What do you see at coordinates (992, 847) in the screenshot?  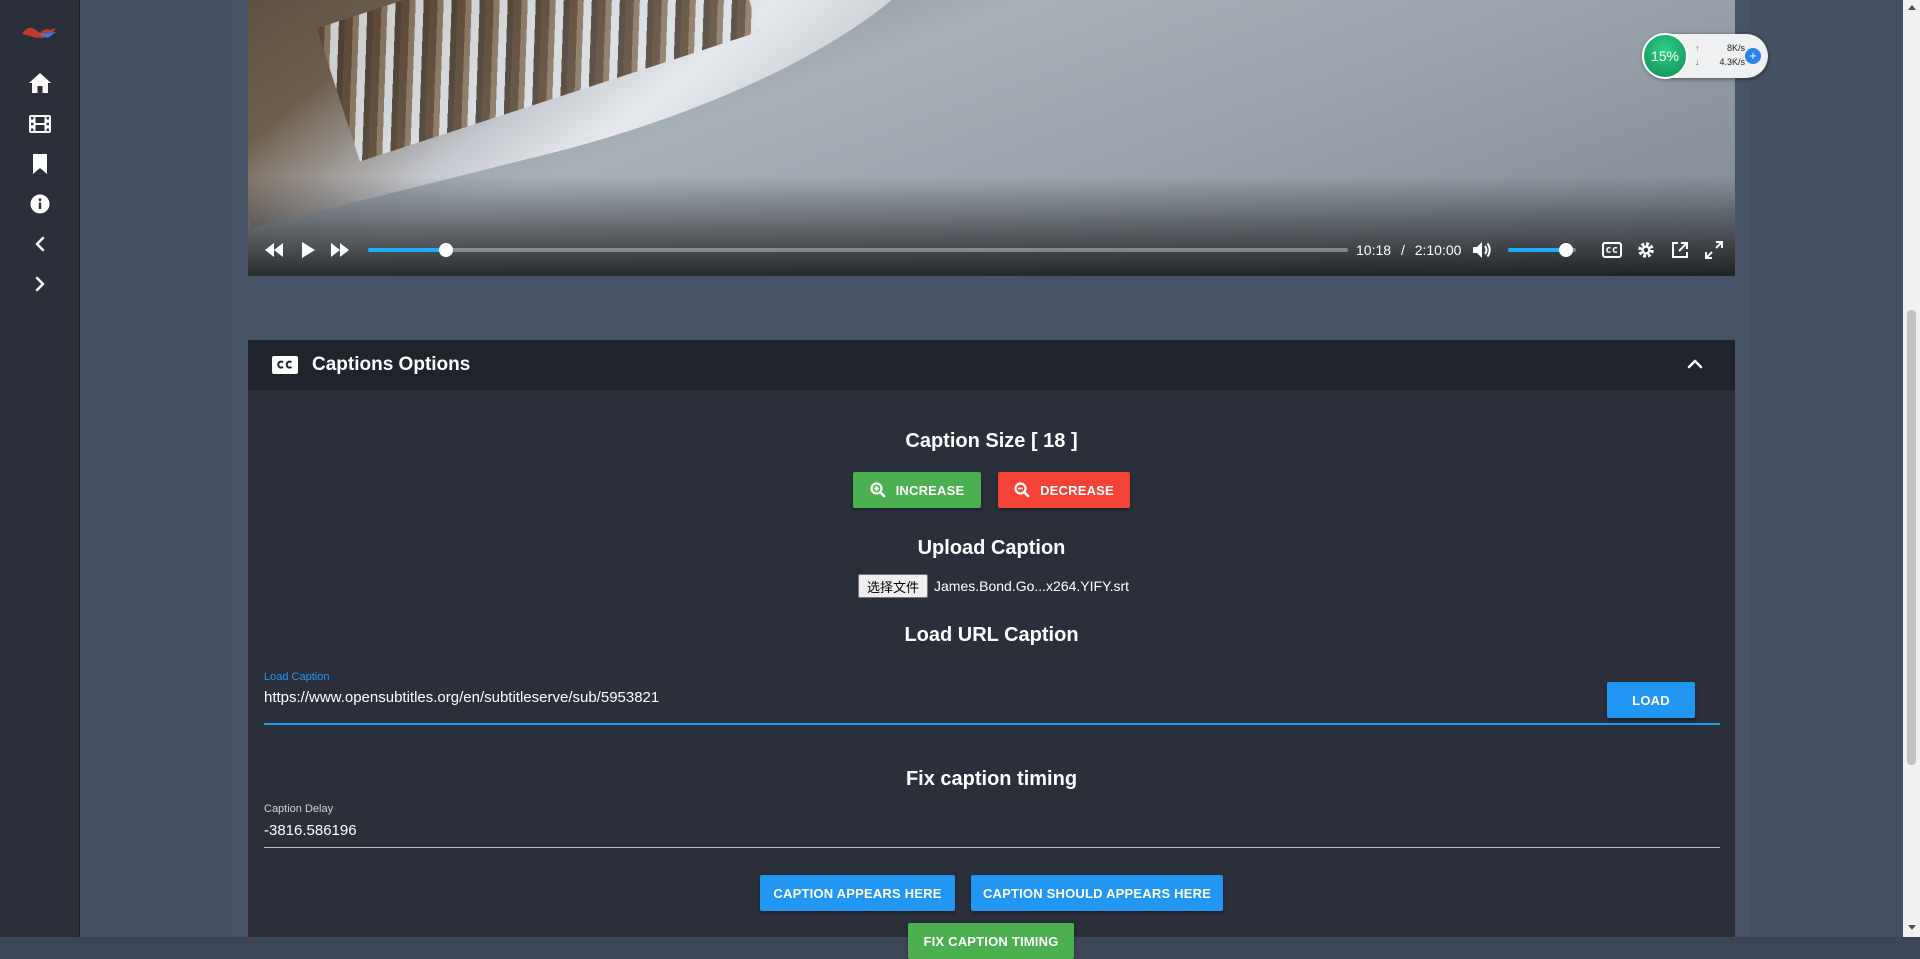 I see `caption-delay-input-underline` at bounding box center [992, 847].